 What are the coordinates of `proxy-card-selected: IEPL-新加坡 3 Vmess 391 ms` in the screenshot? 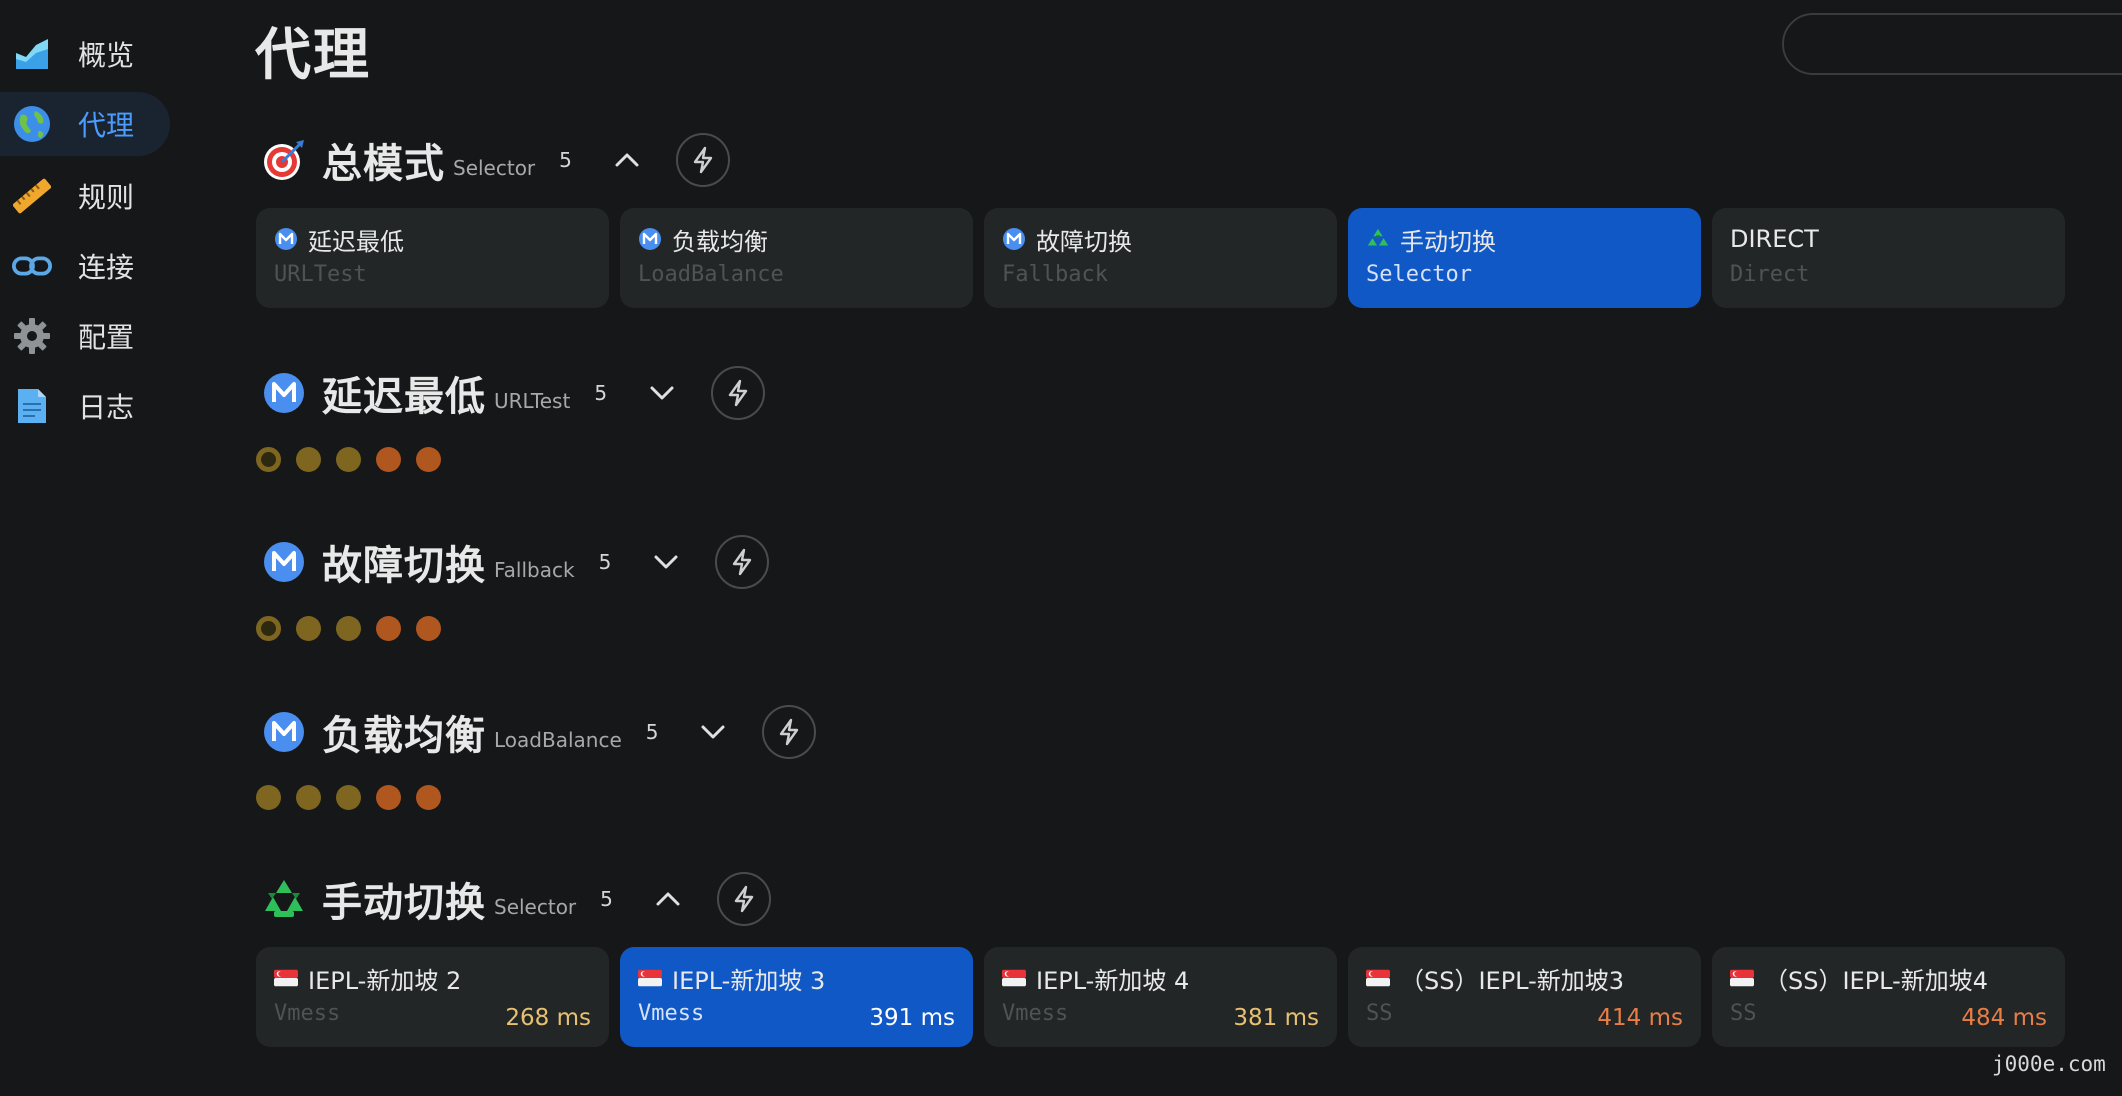 It's located at (796, 997).